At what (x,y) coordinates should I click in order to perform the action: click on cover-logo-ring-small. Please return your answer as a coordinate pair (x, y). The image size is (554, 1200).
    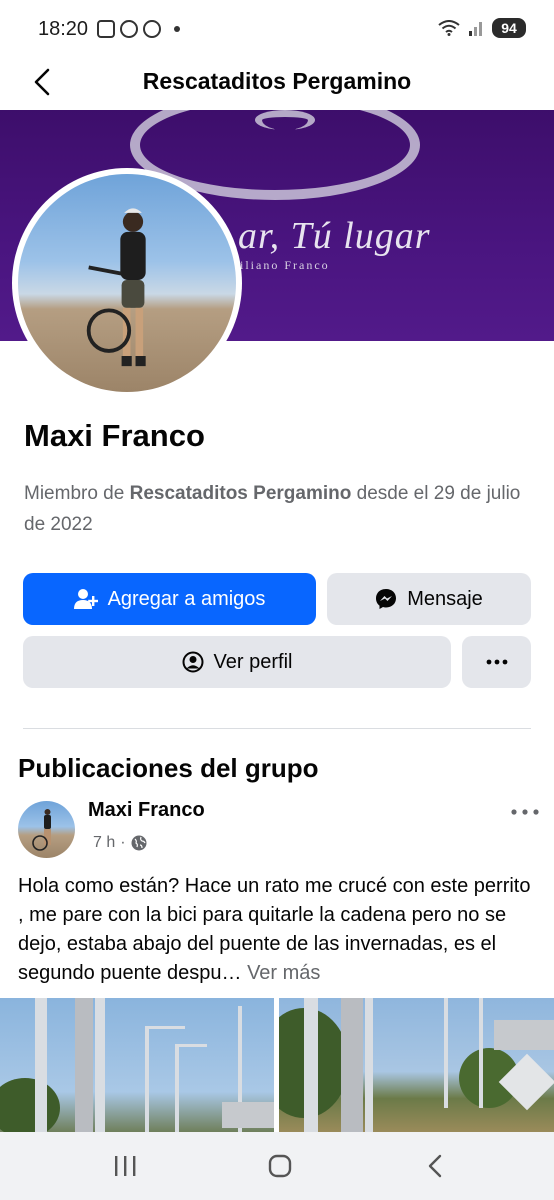
    Looking at the image, I should click on (285, 120).